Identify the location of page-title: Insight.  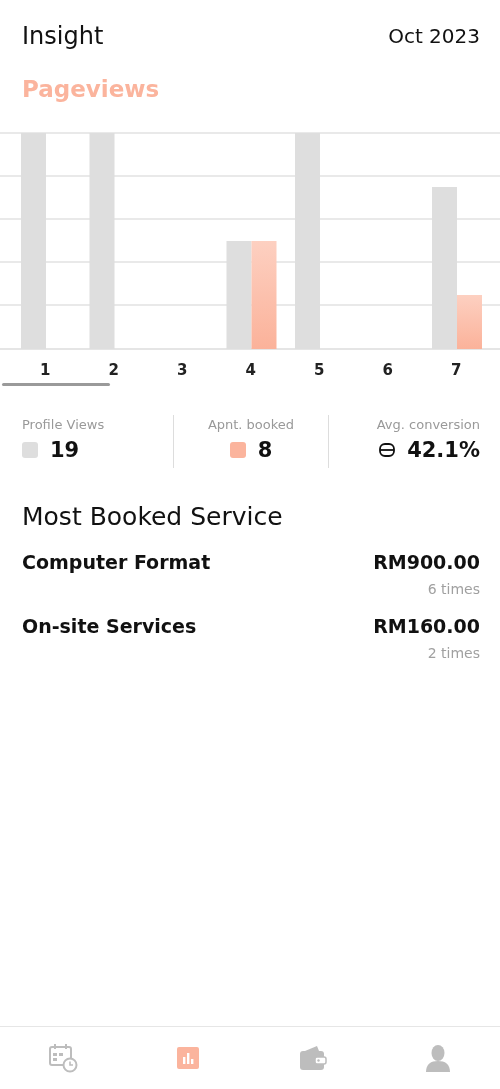
(63, 36).